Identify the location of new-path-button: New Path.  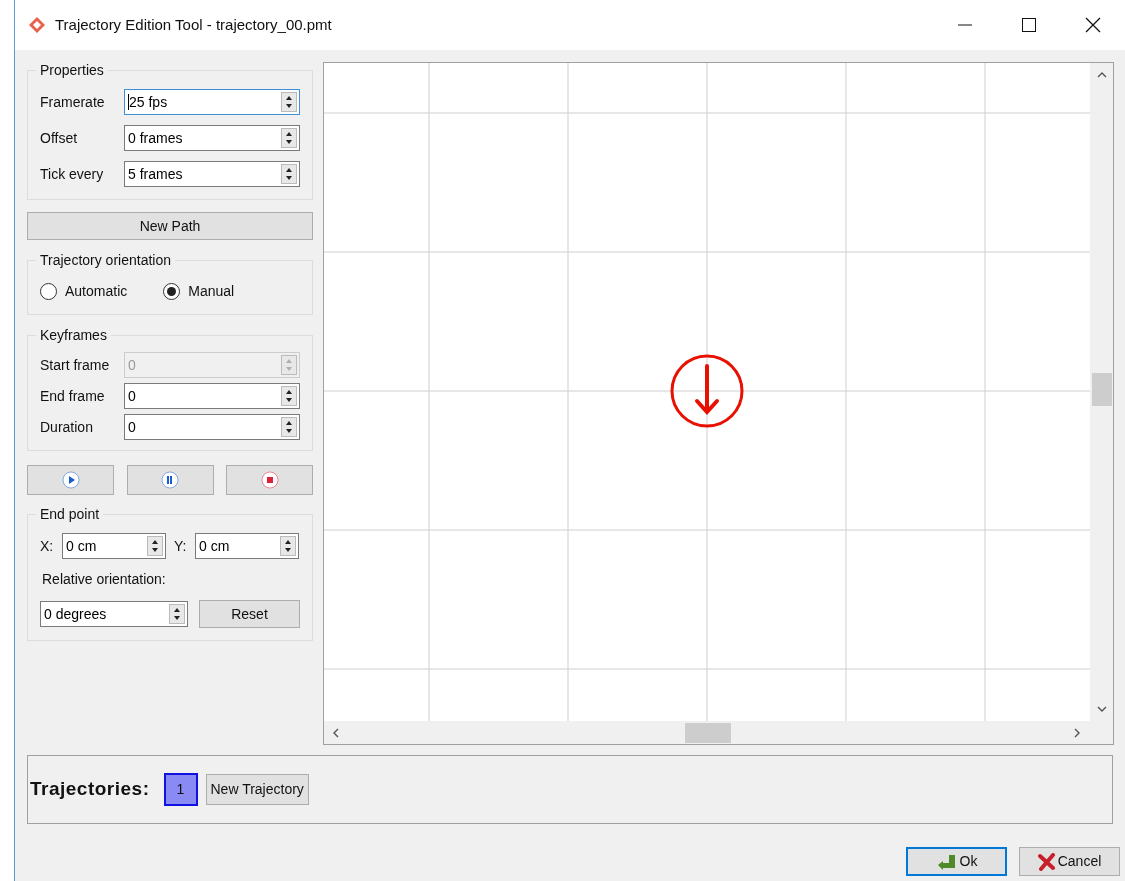
(170, 226).